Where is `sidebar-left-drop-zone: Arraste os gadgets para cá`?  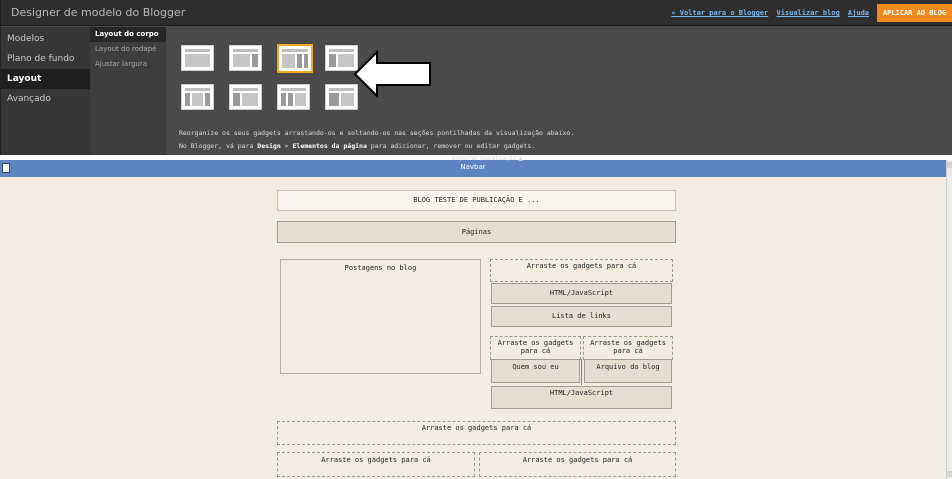
sidebar-left-drop-zone: Arraste os gadgets para cá is located at coordinates (535, 348).